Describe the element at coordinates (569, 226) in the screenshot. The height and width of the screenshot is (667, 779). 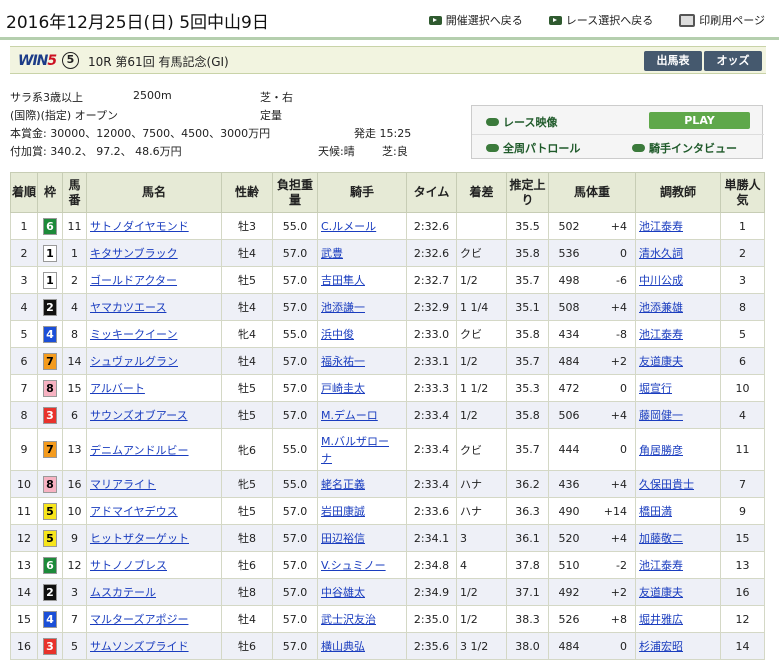
I see `body-weight: 502` at that location.